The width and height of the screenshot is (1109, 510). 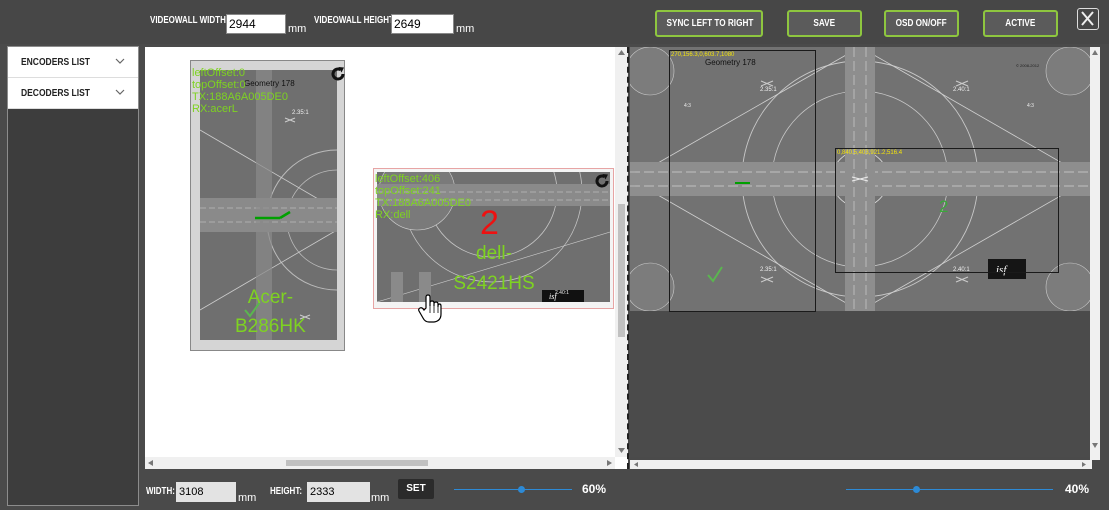 I want to click on width-label: WIDTH:, so click(x=160, y=491).